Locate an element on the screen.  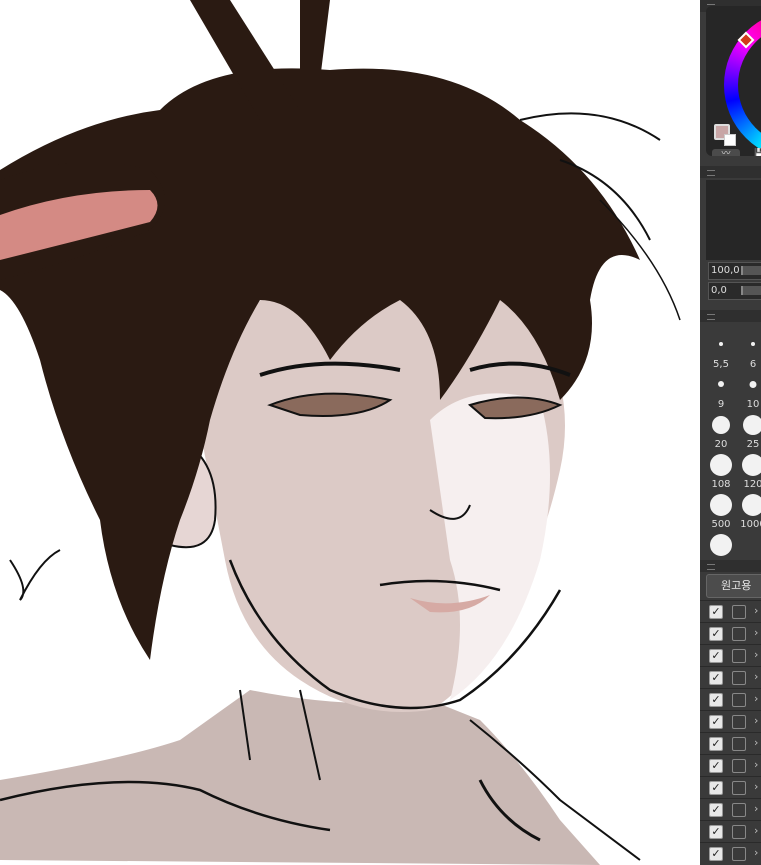
brush-size-label: 500 is located at coordinates (721, 524).